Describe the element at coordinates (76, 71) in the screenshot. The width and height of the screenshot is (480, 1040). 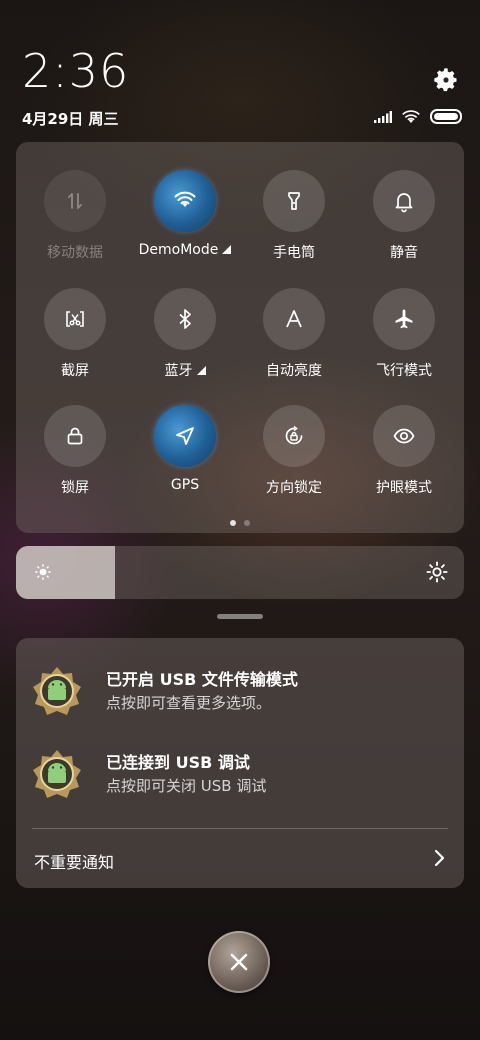
I see `clock: 2:36` at that location.